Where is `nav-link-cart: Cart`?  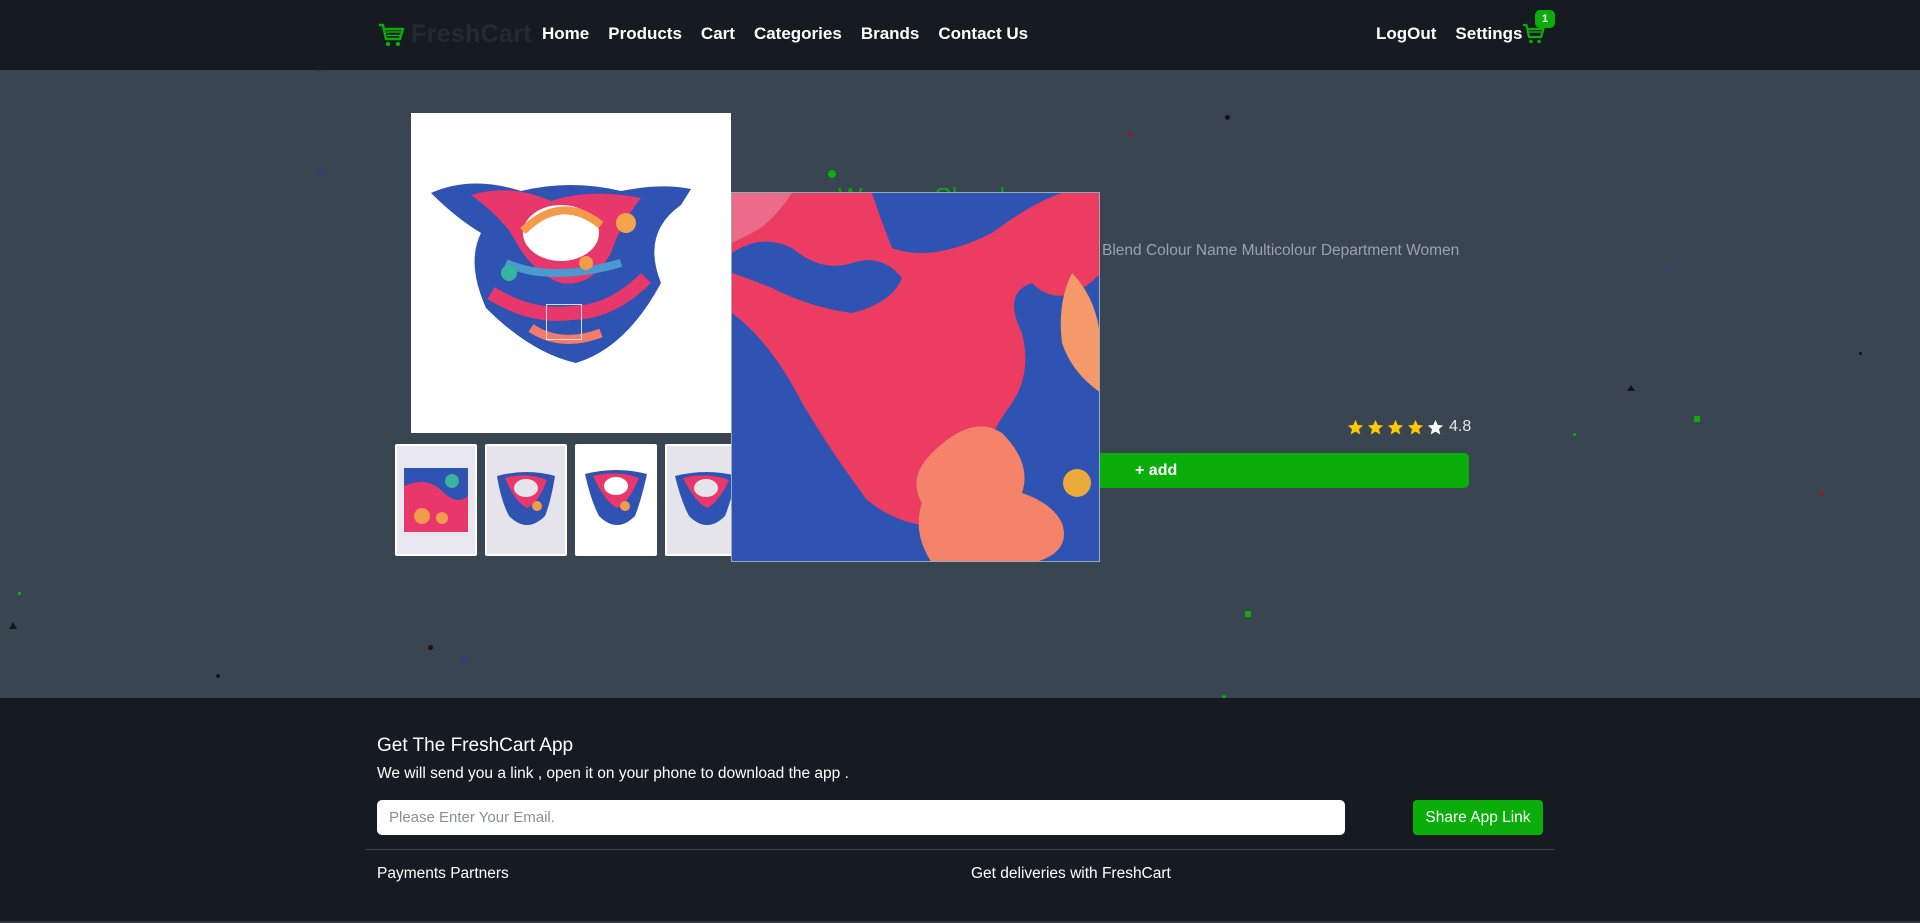 nav-link-cart: Cart is located at coordinates (718, 34).